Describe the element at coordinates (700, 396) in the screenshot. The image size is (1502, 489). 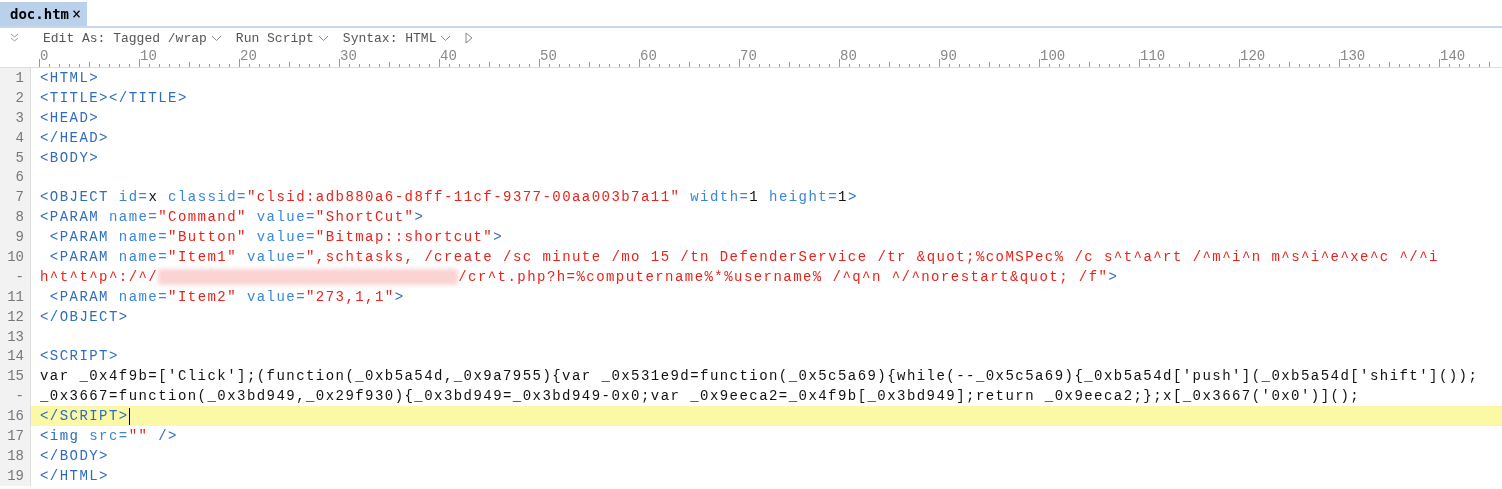
I see `code-line: _0x3667=function(_0x3bd949,_0x29f930){_0x3bd949=_0x3bd949-0x0;var _0x9eeca2=_0x4f9b[_0x3bd949];return _0x9eeca2;};x[_0x3667('0x0')]();` at that location.